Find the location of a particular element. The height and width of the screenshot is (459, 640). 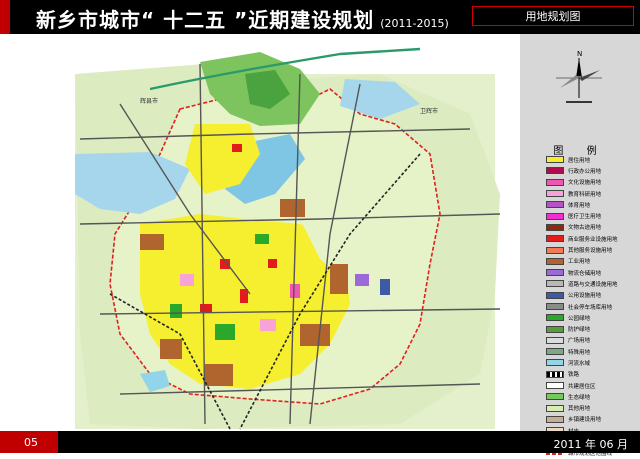

legend-label: 其他服务设施用地 is located at coordinates (590, 251).